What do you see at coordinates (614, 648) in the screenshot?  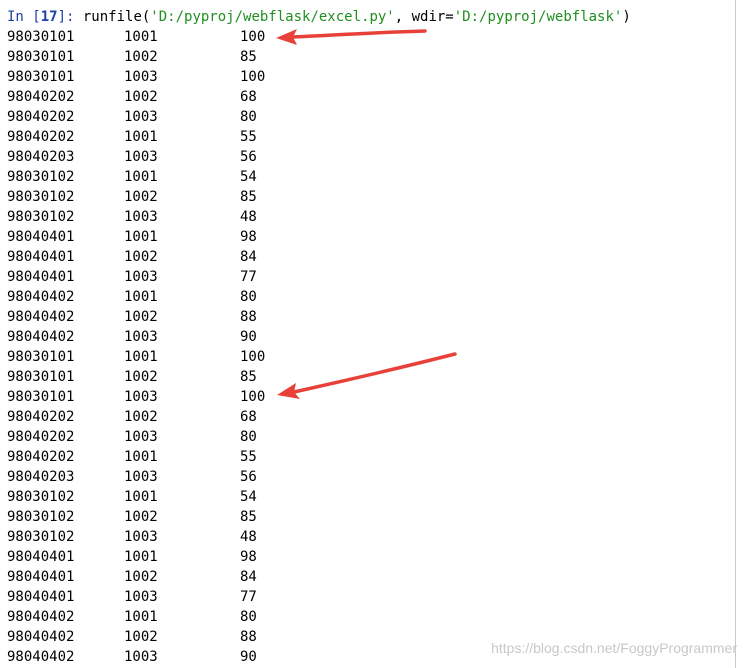 I see `watermark: https://blog.csdn.net/FoggyProgrammer` at bounding box center [614, 648].